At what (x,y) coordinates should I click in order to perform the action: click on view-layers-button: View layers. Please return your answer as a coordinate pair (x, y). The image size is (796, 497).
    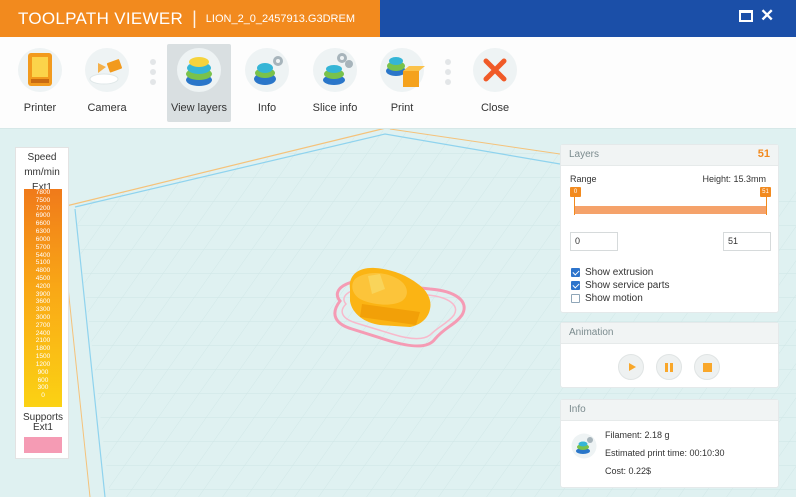
    Looking at the image, I should click on (199, 83).